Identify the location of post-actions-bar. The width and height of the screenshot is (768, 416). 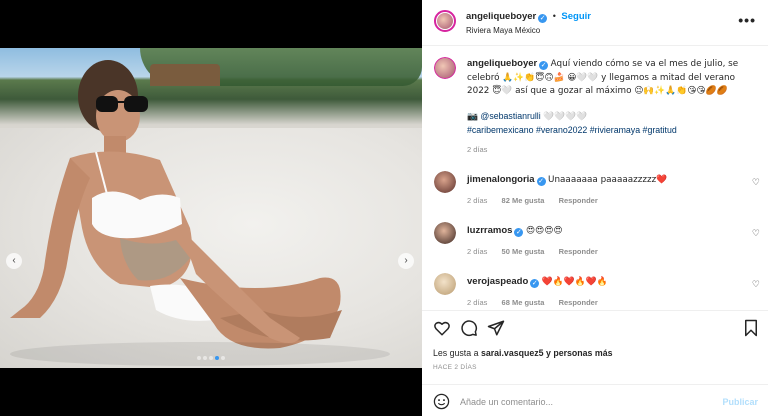
(595, 327).